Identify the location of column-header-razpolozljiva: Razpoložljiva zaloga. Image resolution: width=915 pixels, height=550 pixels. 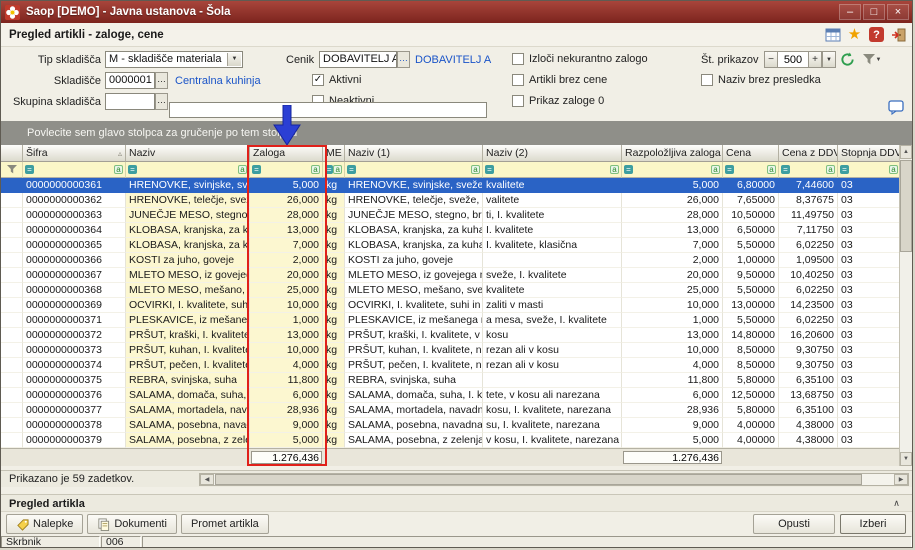
(672, 153).